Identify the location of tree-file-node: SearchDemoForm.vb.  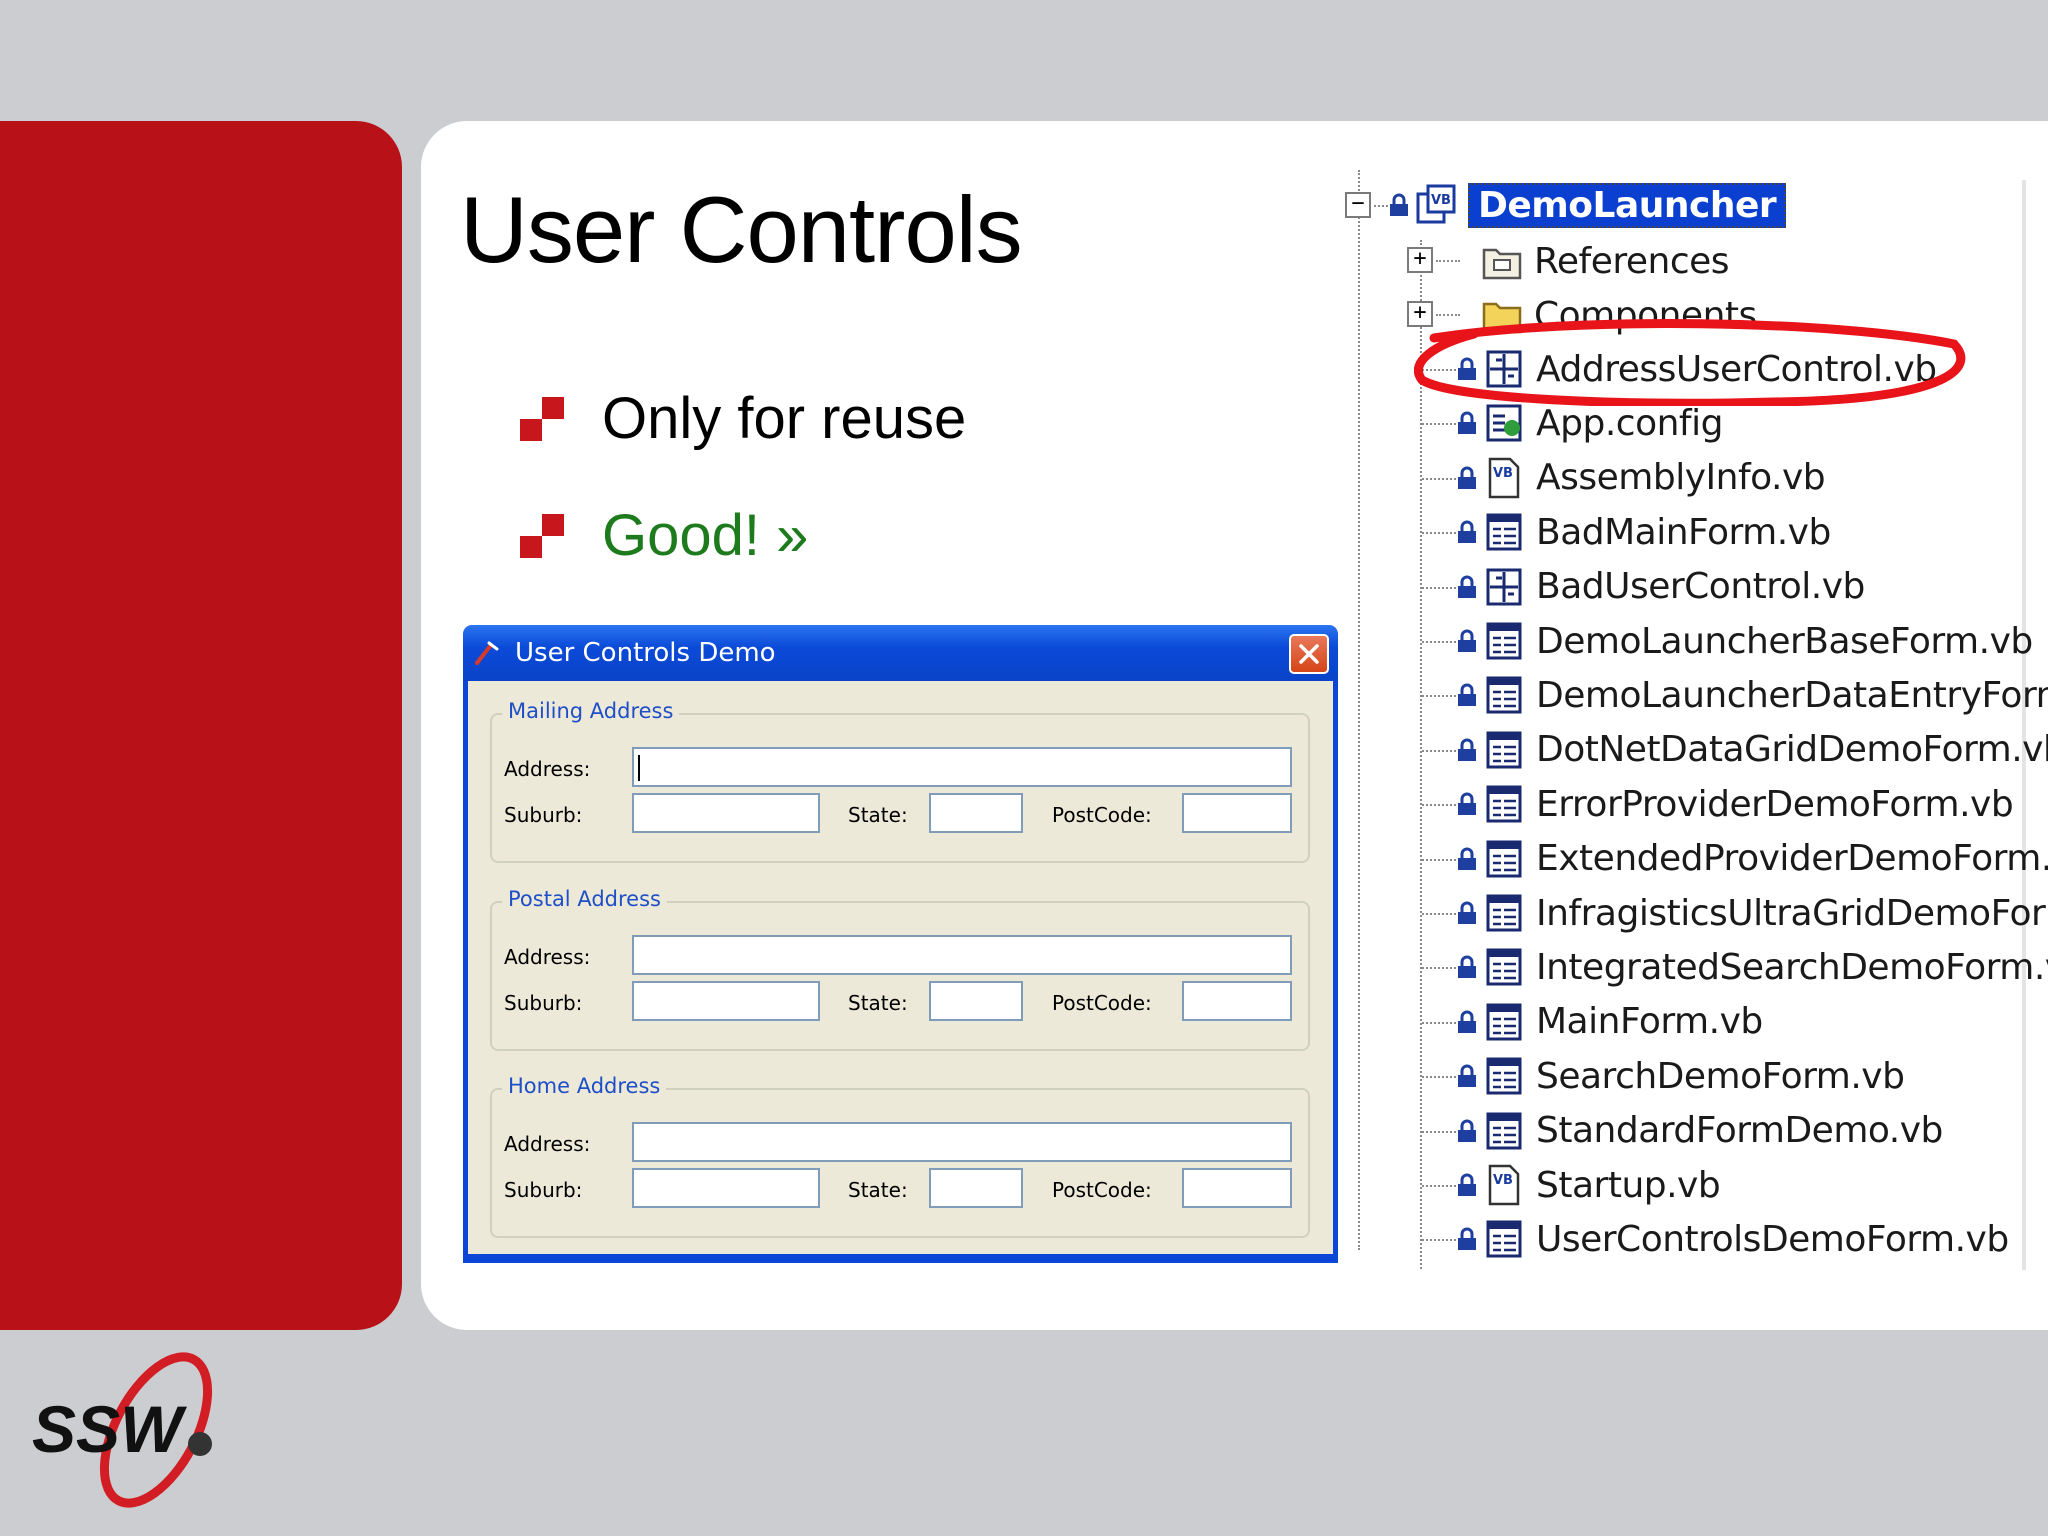
(1680, 1076).